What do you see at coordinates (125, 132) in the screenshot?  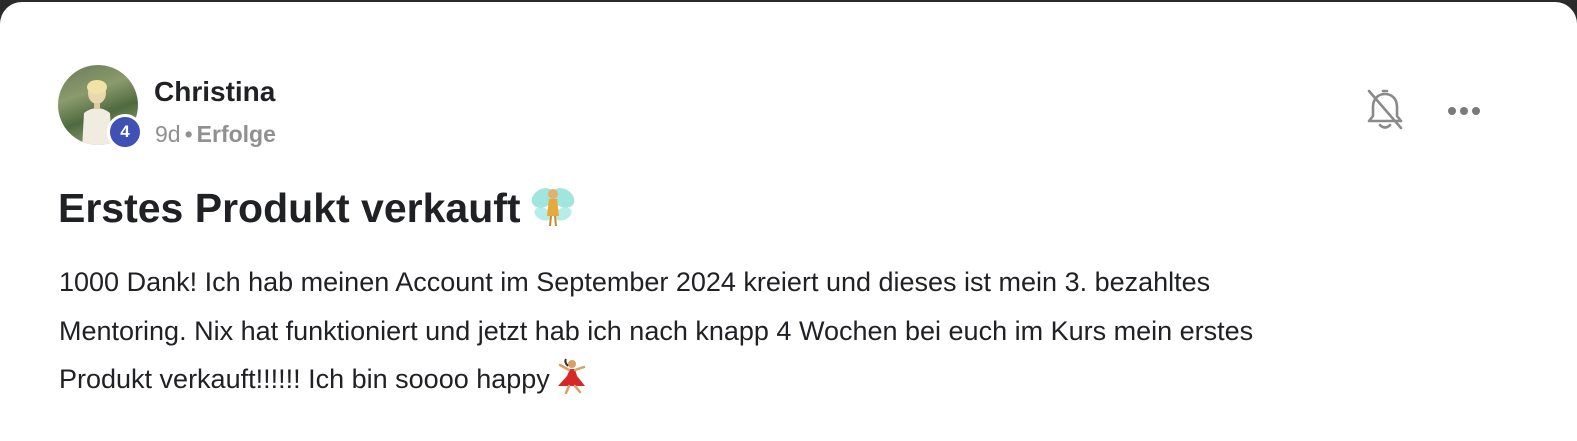 I see `author-level-badge: 4` at bounding box center [125, 132].